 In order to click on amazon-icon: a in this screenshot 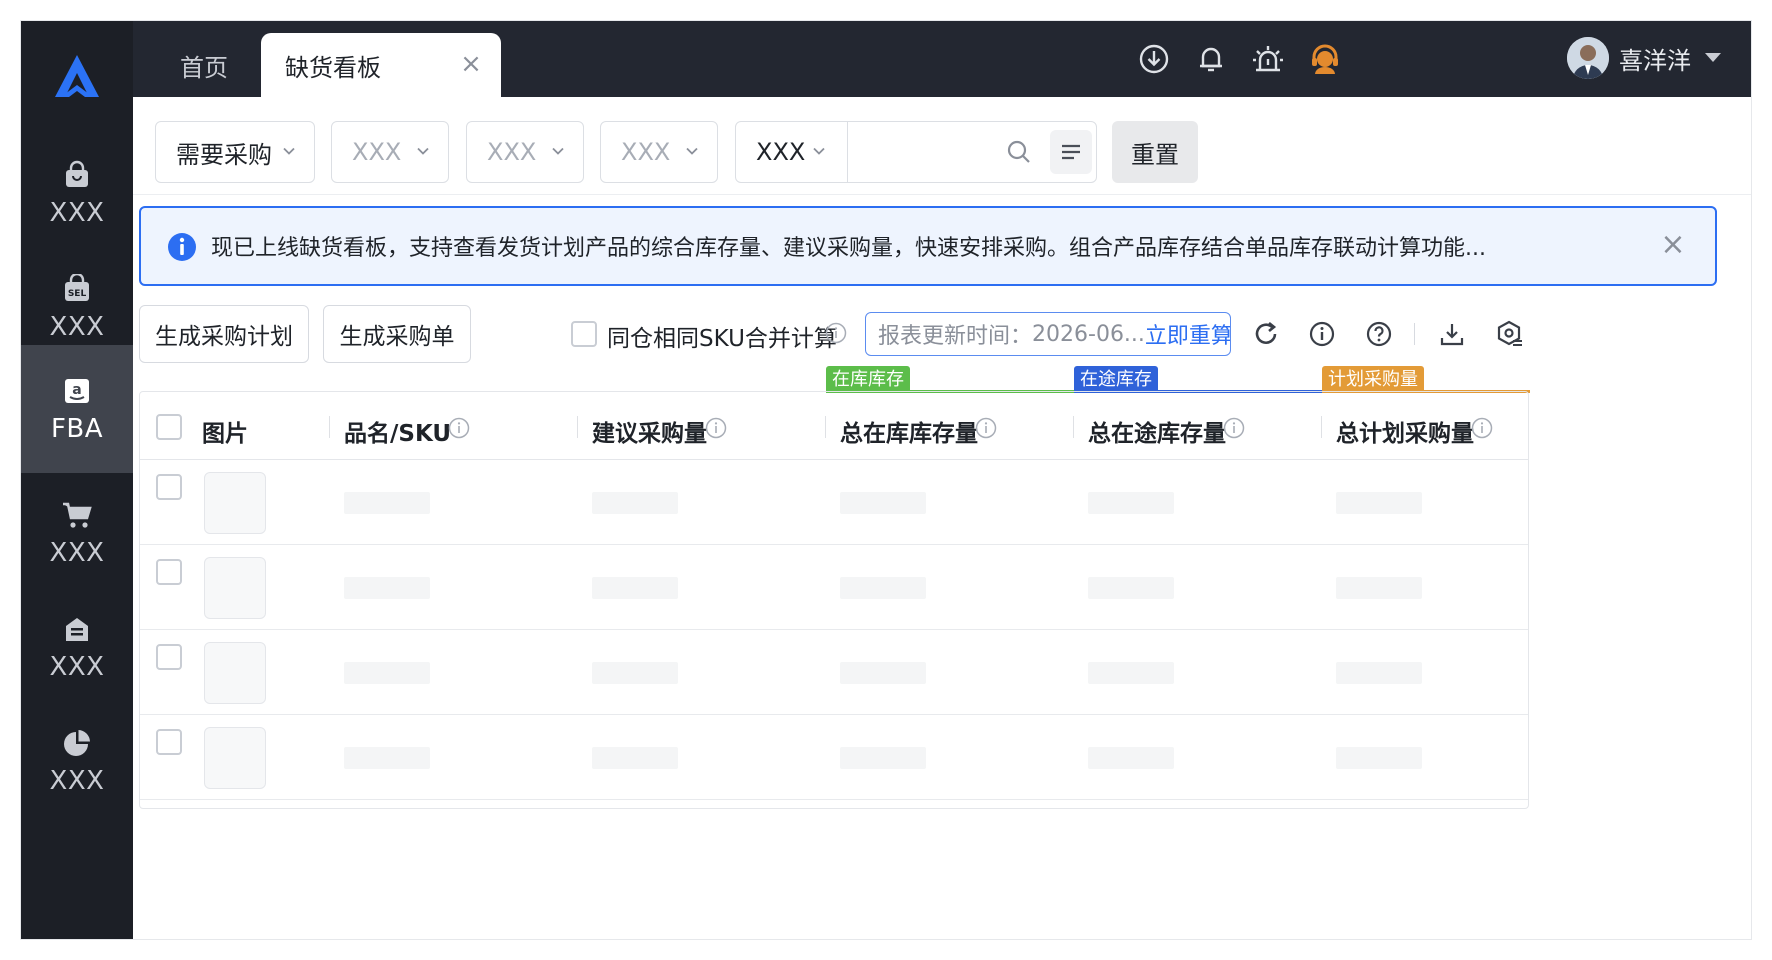, I will do `click(77, 391)`.